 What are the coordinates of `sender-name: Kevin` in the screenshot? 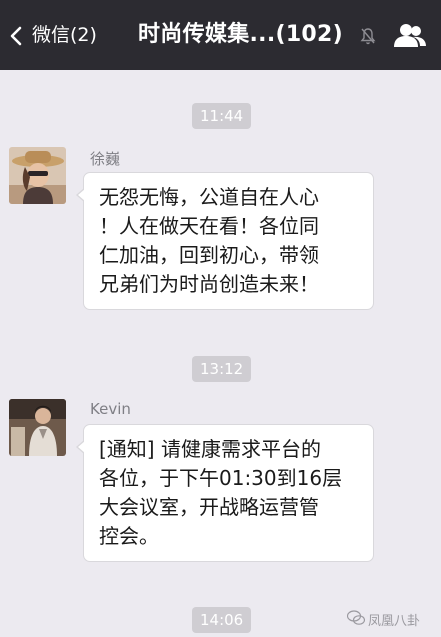 It's located at (110, 409).